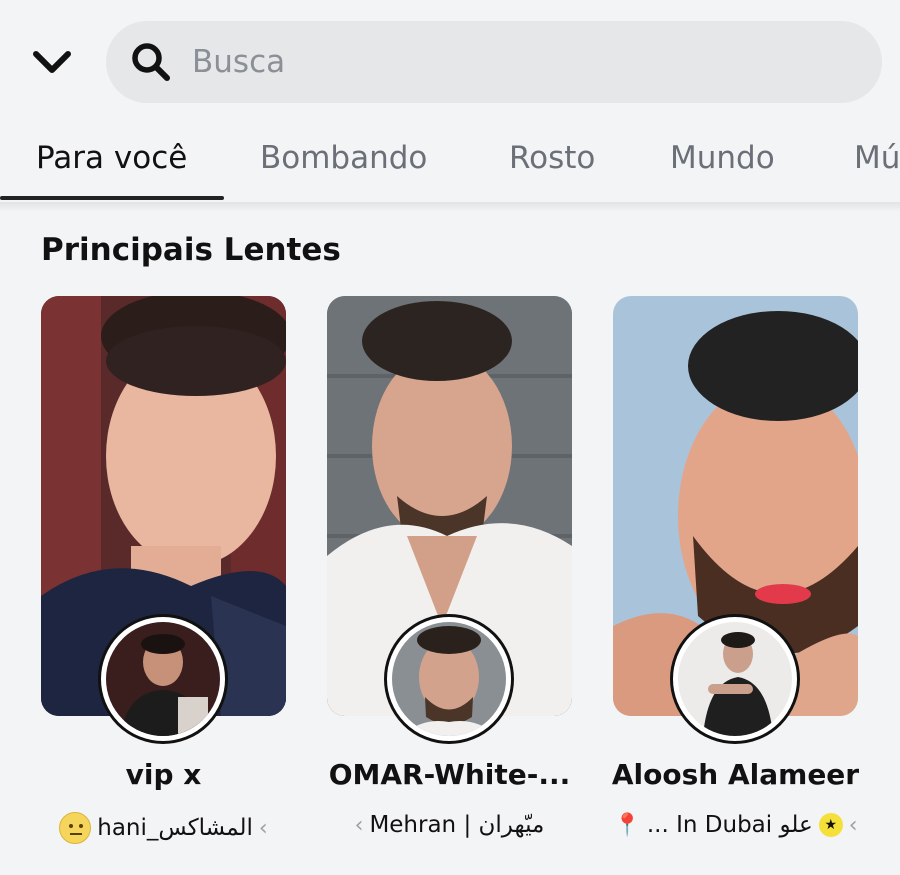 This screenshot has height=875, width=900. I want to click on top-bar, so click(450, 60).